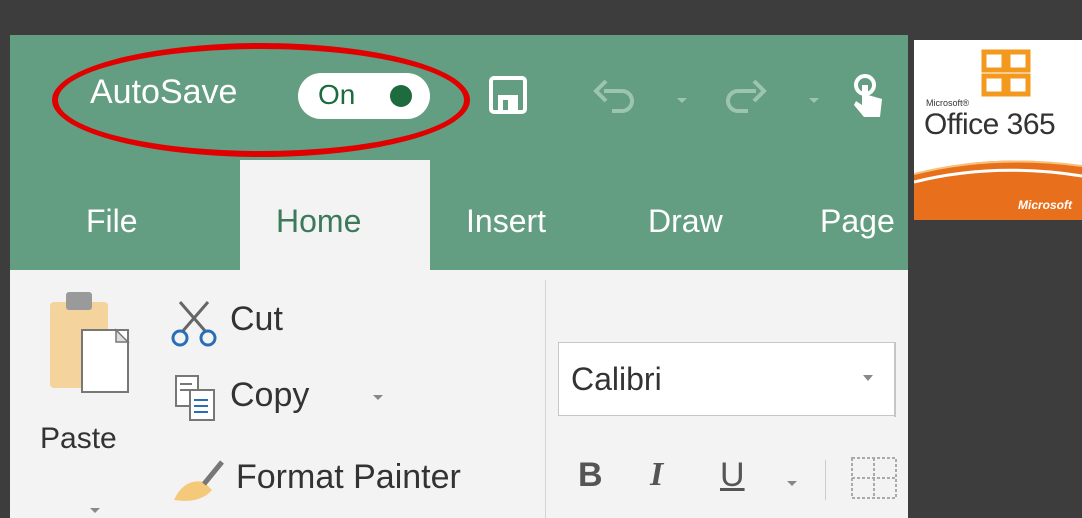 The width and height of the screenshot is (1082, 518). I want to click on logo-microsoft-small: Microsoft®, so click(948, 103).